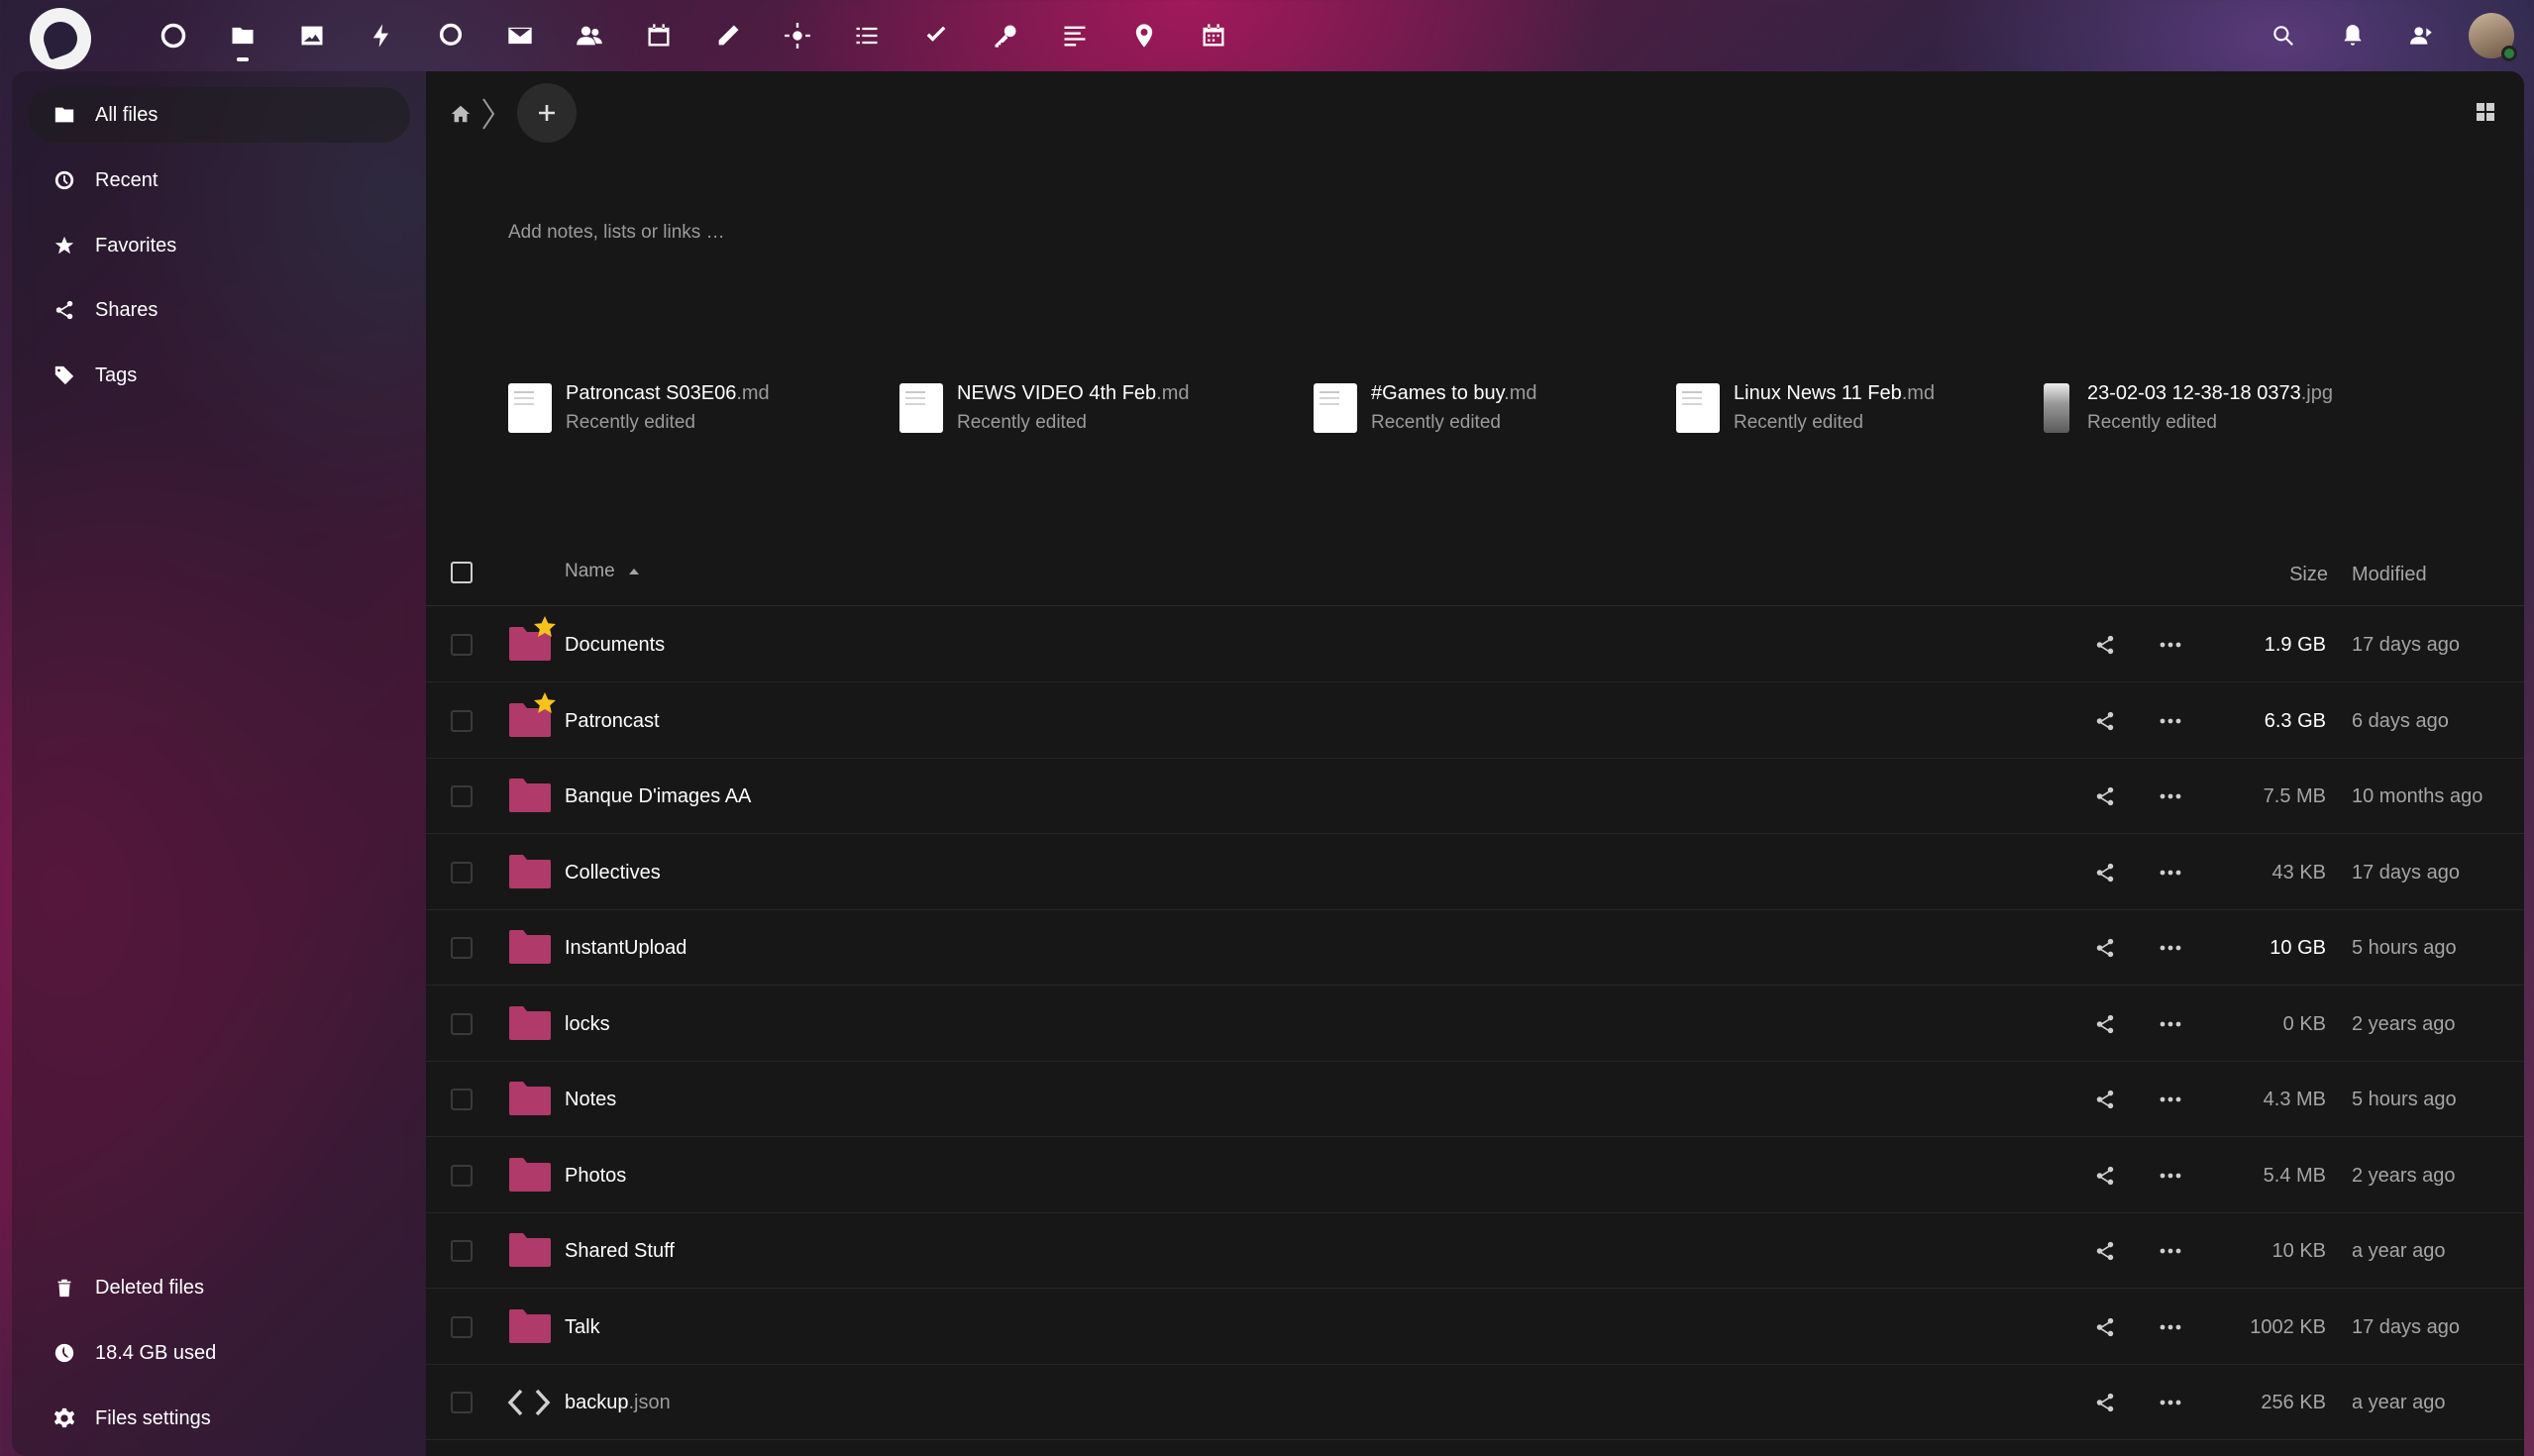 This screenshot has height=1456, width=2534. I want to click on file-name: Documents, so click(615, 644).